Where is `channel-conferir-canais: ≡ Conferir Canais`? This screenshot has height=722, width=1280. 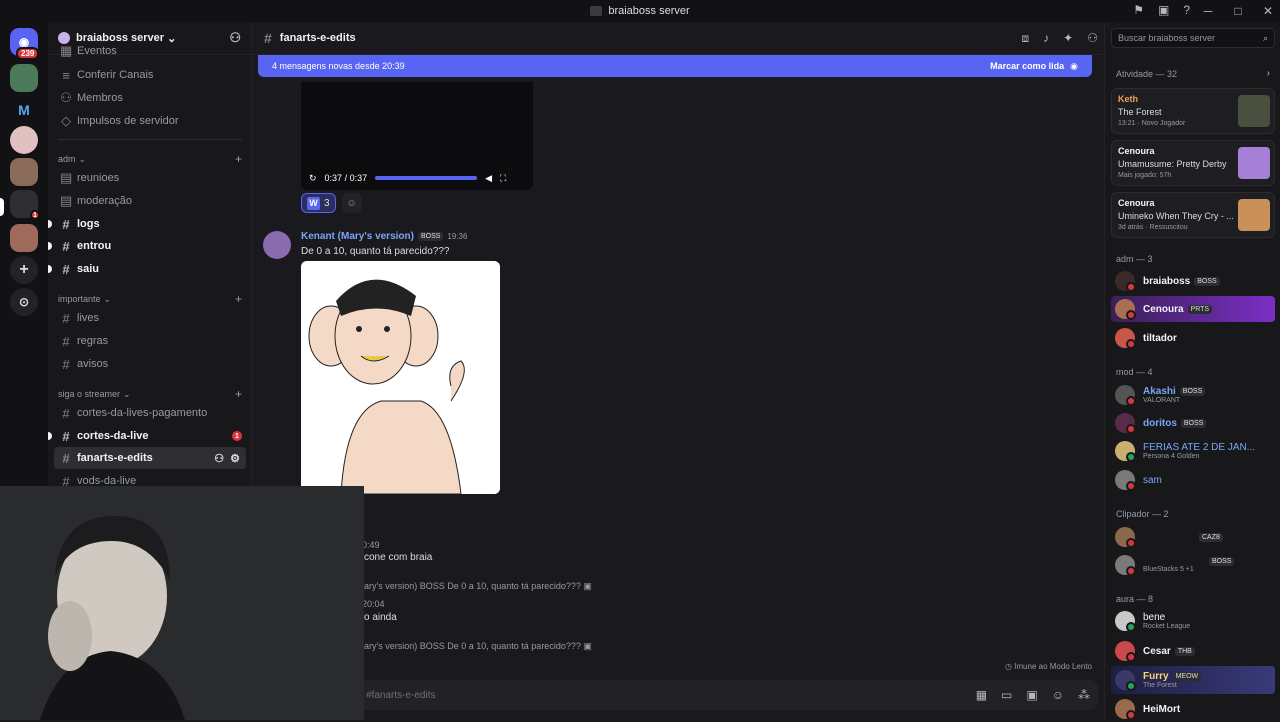
channel-conferir-canais: ≡ Conferir Canais is located at coordinates (150, 75).